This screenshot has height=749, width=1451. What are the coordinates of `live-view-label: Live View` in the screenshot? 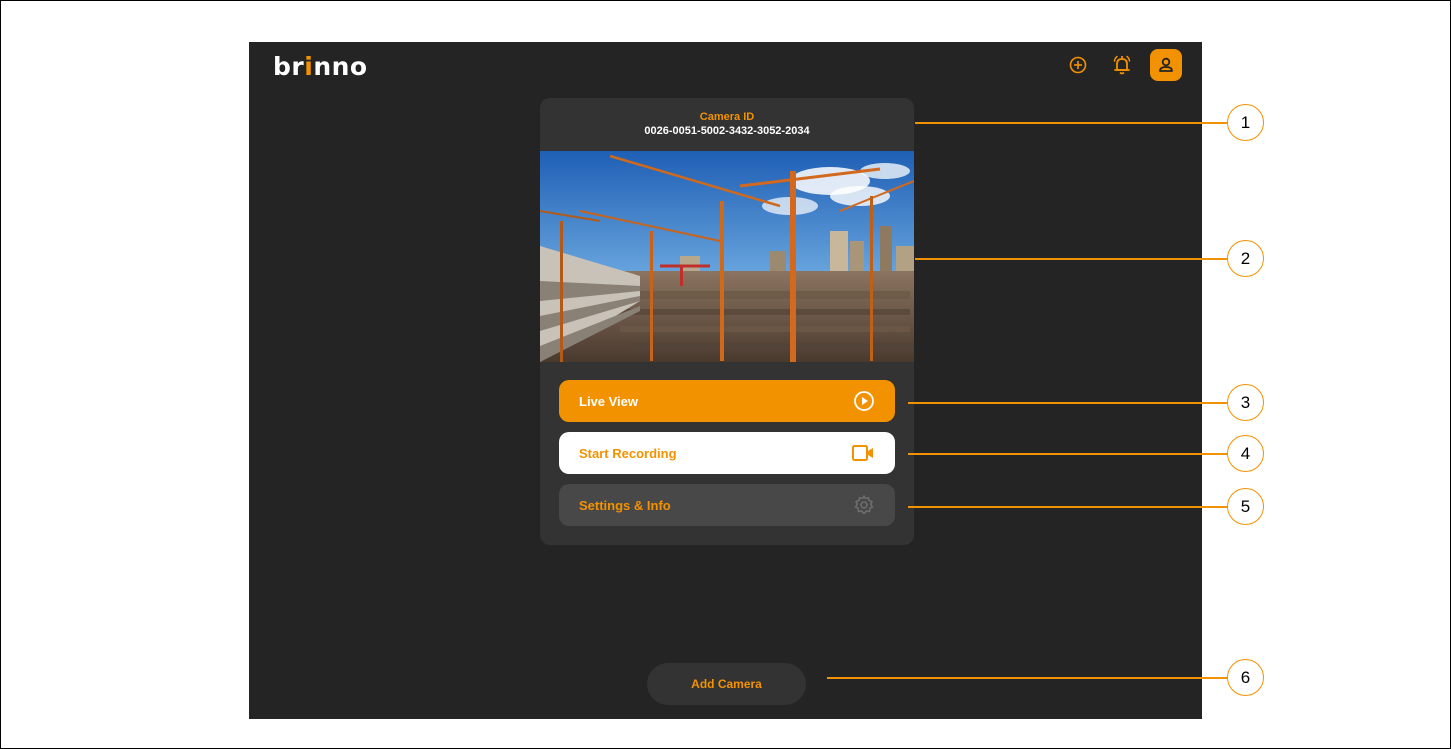 It's located at (609, 401).